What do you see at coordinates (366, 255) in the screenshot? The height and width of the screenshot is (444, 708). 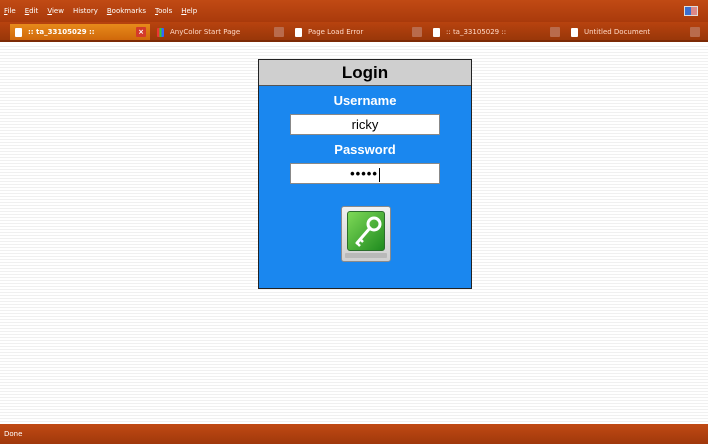 I see `button-base` at bounding box center [366, 255].